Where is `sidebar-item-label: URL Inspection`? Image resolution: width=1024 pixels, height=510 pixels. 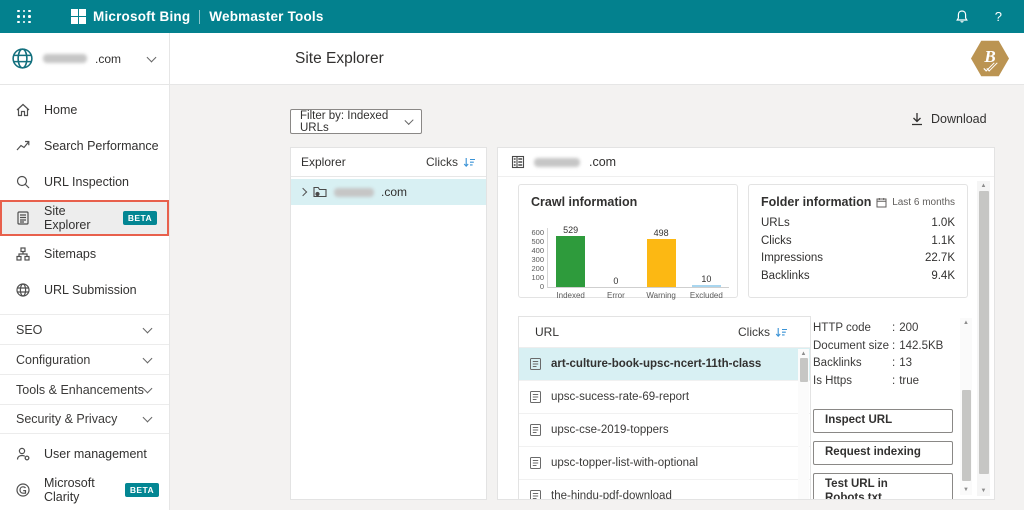
sidebar-item-label: URL Inspection is located at coordinates (86, 182).